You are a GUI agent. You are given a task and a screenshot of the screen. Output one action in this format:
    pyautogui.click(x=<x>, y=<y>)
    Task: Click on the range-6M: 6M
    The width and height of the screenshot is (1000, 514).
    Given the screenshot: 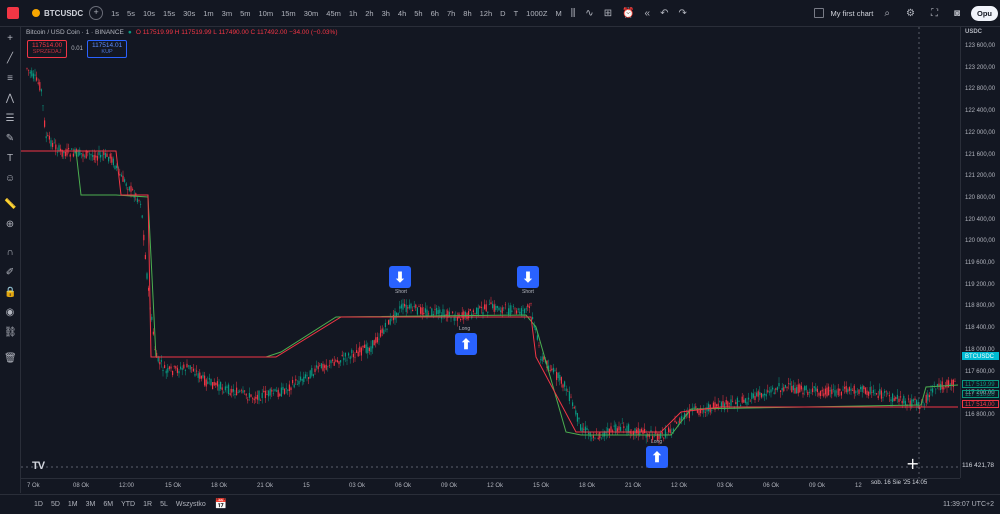 What is the action you would take?
    pyautogui.click(x=108, y=504)
    